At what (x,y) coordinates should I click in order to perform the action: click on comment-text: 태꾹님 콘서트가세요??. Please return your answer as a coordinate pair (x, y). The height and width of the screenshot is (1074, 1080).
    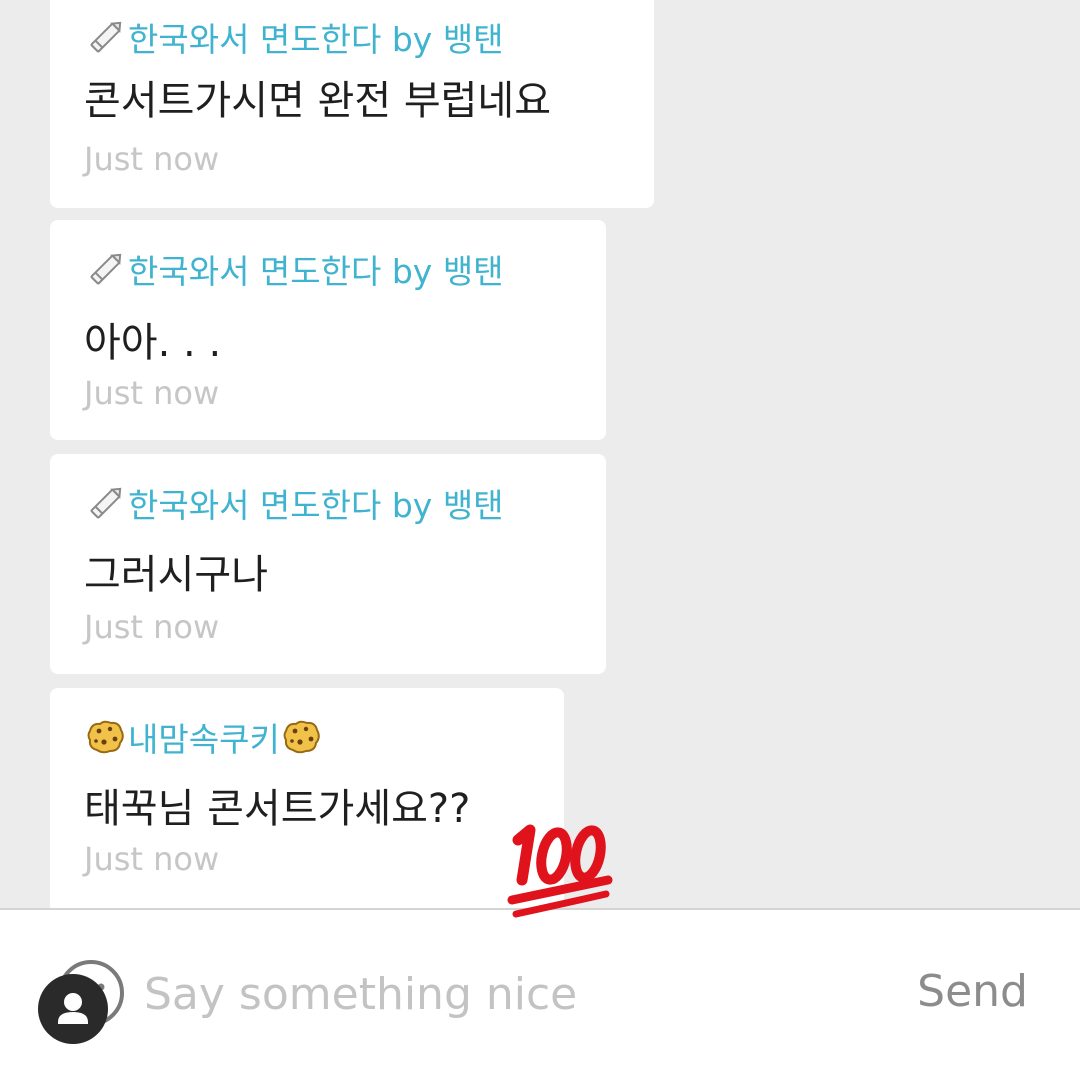
    Looking at the image, I should click on (277, 809).